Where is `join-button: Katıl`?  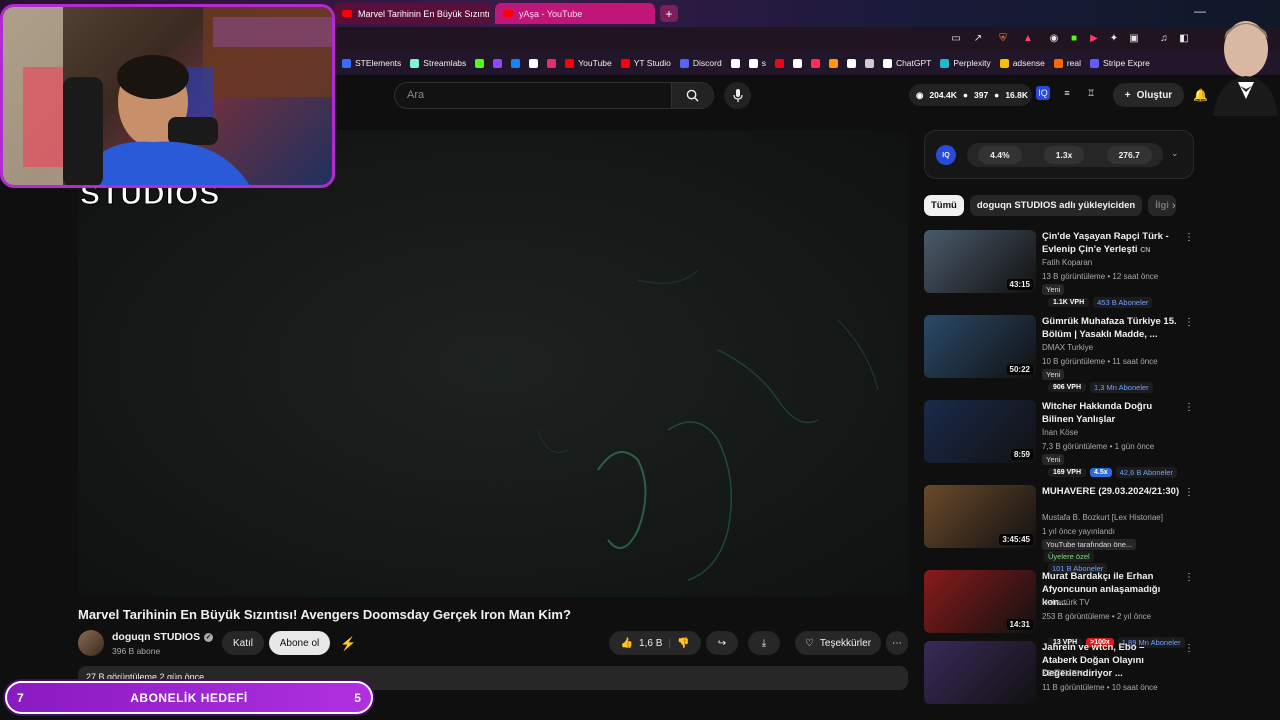 join-button: Katıl is located at coordinates (243, 643).